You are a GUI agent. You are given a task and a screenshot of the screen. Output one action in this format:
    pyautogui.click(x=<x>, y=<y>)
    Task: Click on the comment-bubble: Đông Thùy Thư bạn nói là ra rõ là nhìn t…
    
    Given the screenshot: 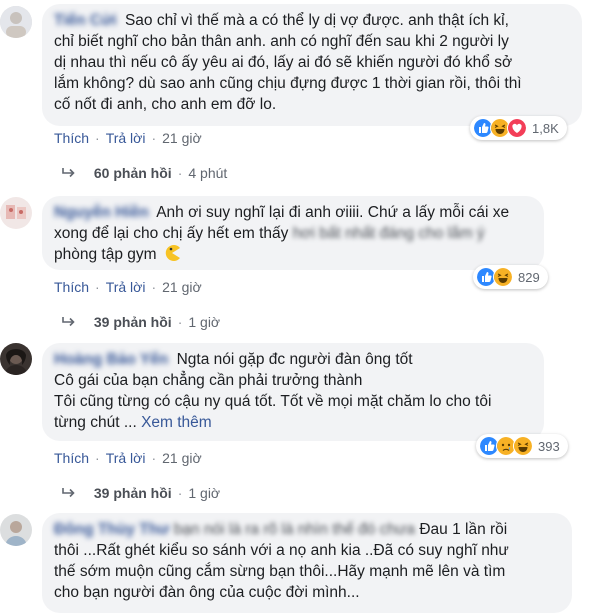 What is the action you would take?
    pyautogui.click(x=307, y=563)
    